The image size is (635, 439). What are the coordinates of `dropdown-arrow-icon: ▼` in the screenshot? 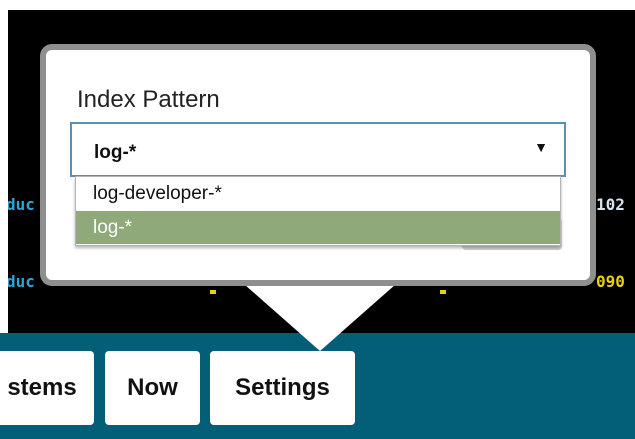 It's located at (541, 147).